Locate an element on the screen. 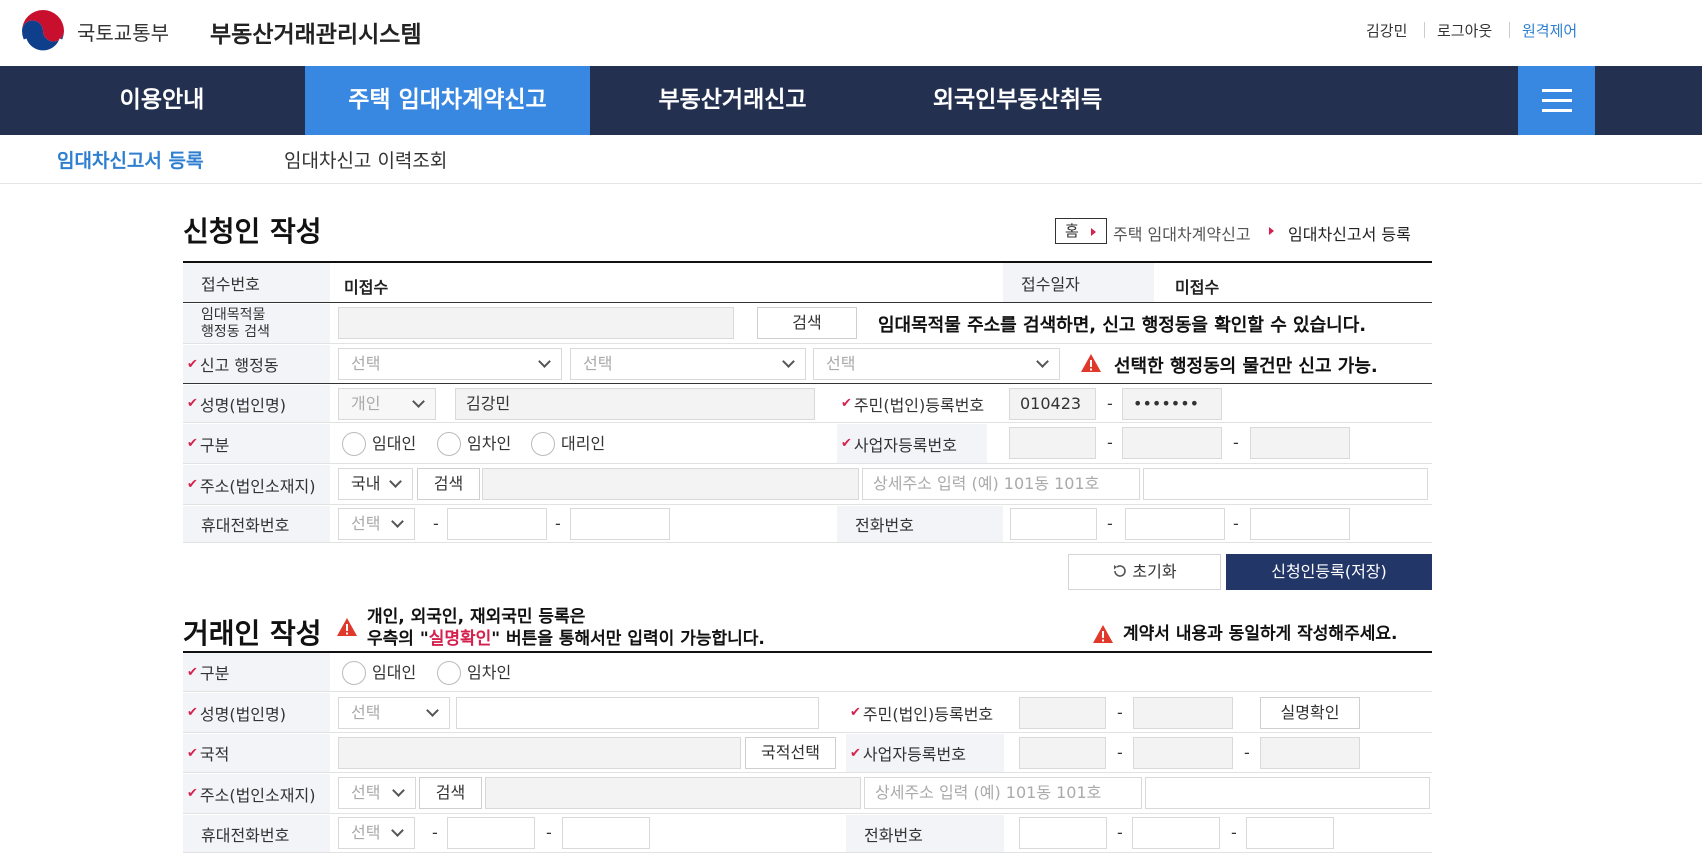  trader-address-country-select: 선택 is located at coordinates (377, 793).